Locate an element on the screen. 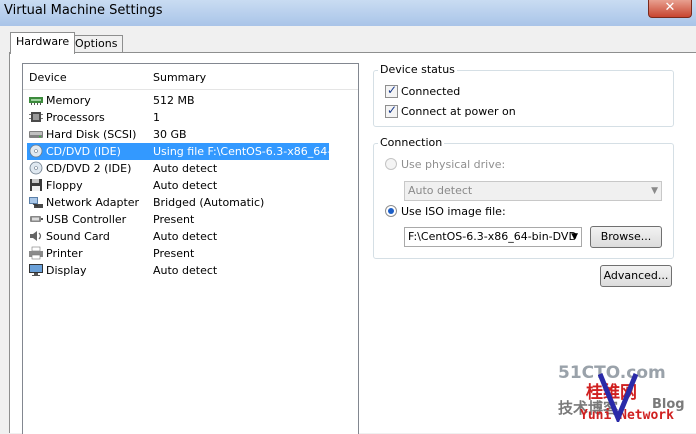 This screenshot has height=434, width=696. sound-card-icon is located at coordinates (36, 236).